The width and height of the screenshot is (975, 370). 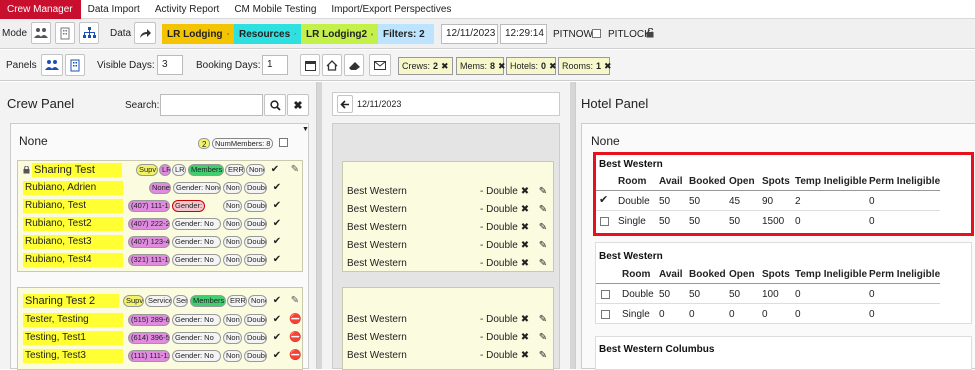 I want to click on visible-days-input: 3, so click(x=170, y=65).